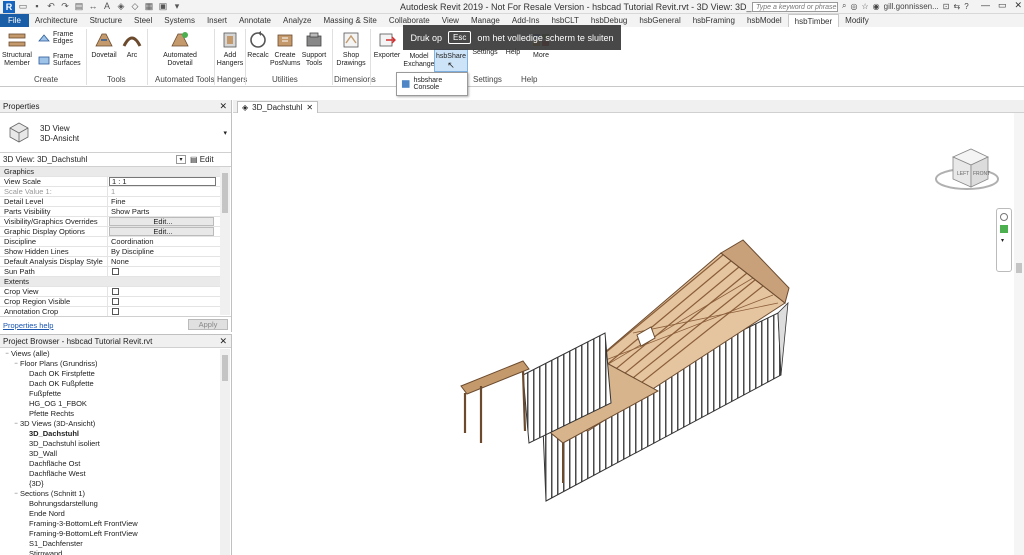 The image size is (1024, 555). Describe the element at coordinates (93, 6) in the screenshot. I see `measure-icon: ↔` at that location.